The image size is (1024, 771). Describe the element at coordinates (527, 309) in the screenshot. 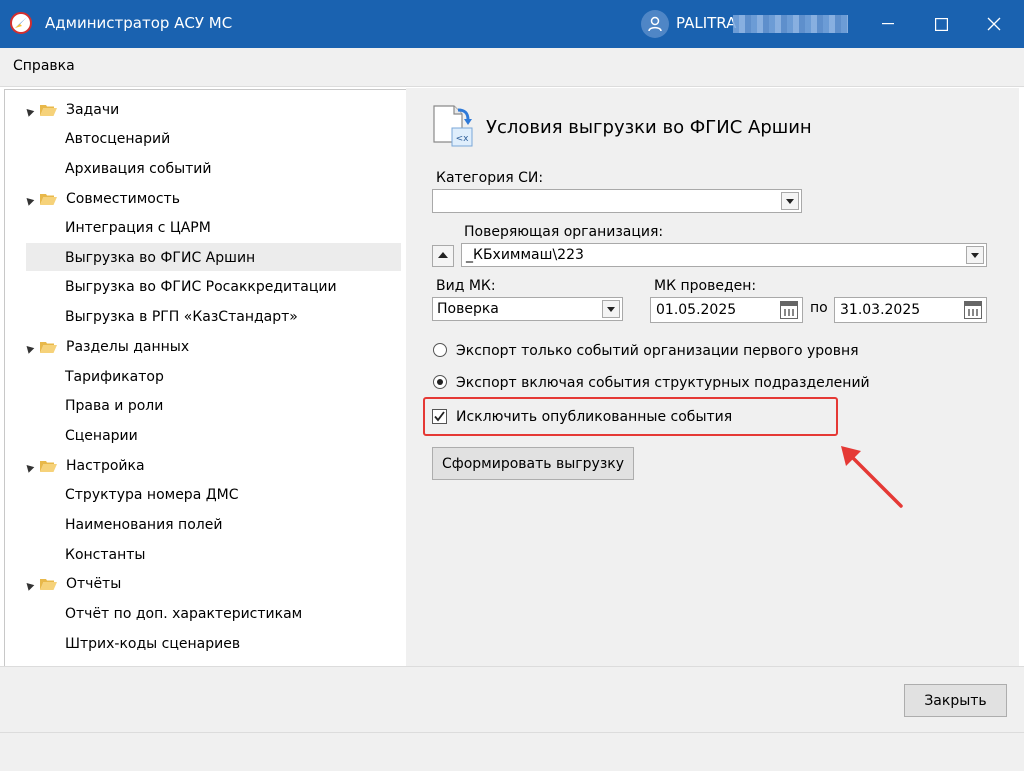

I see `mk-type-select: Поверка` at that location.